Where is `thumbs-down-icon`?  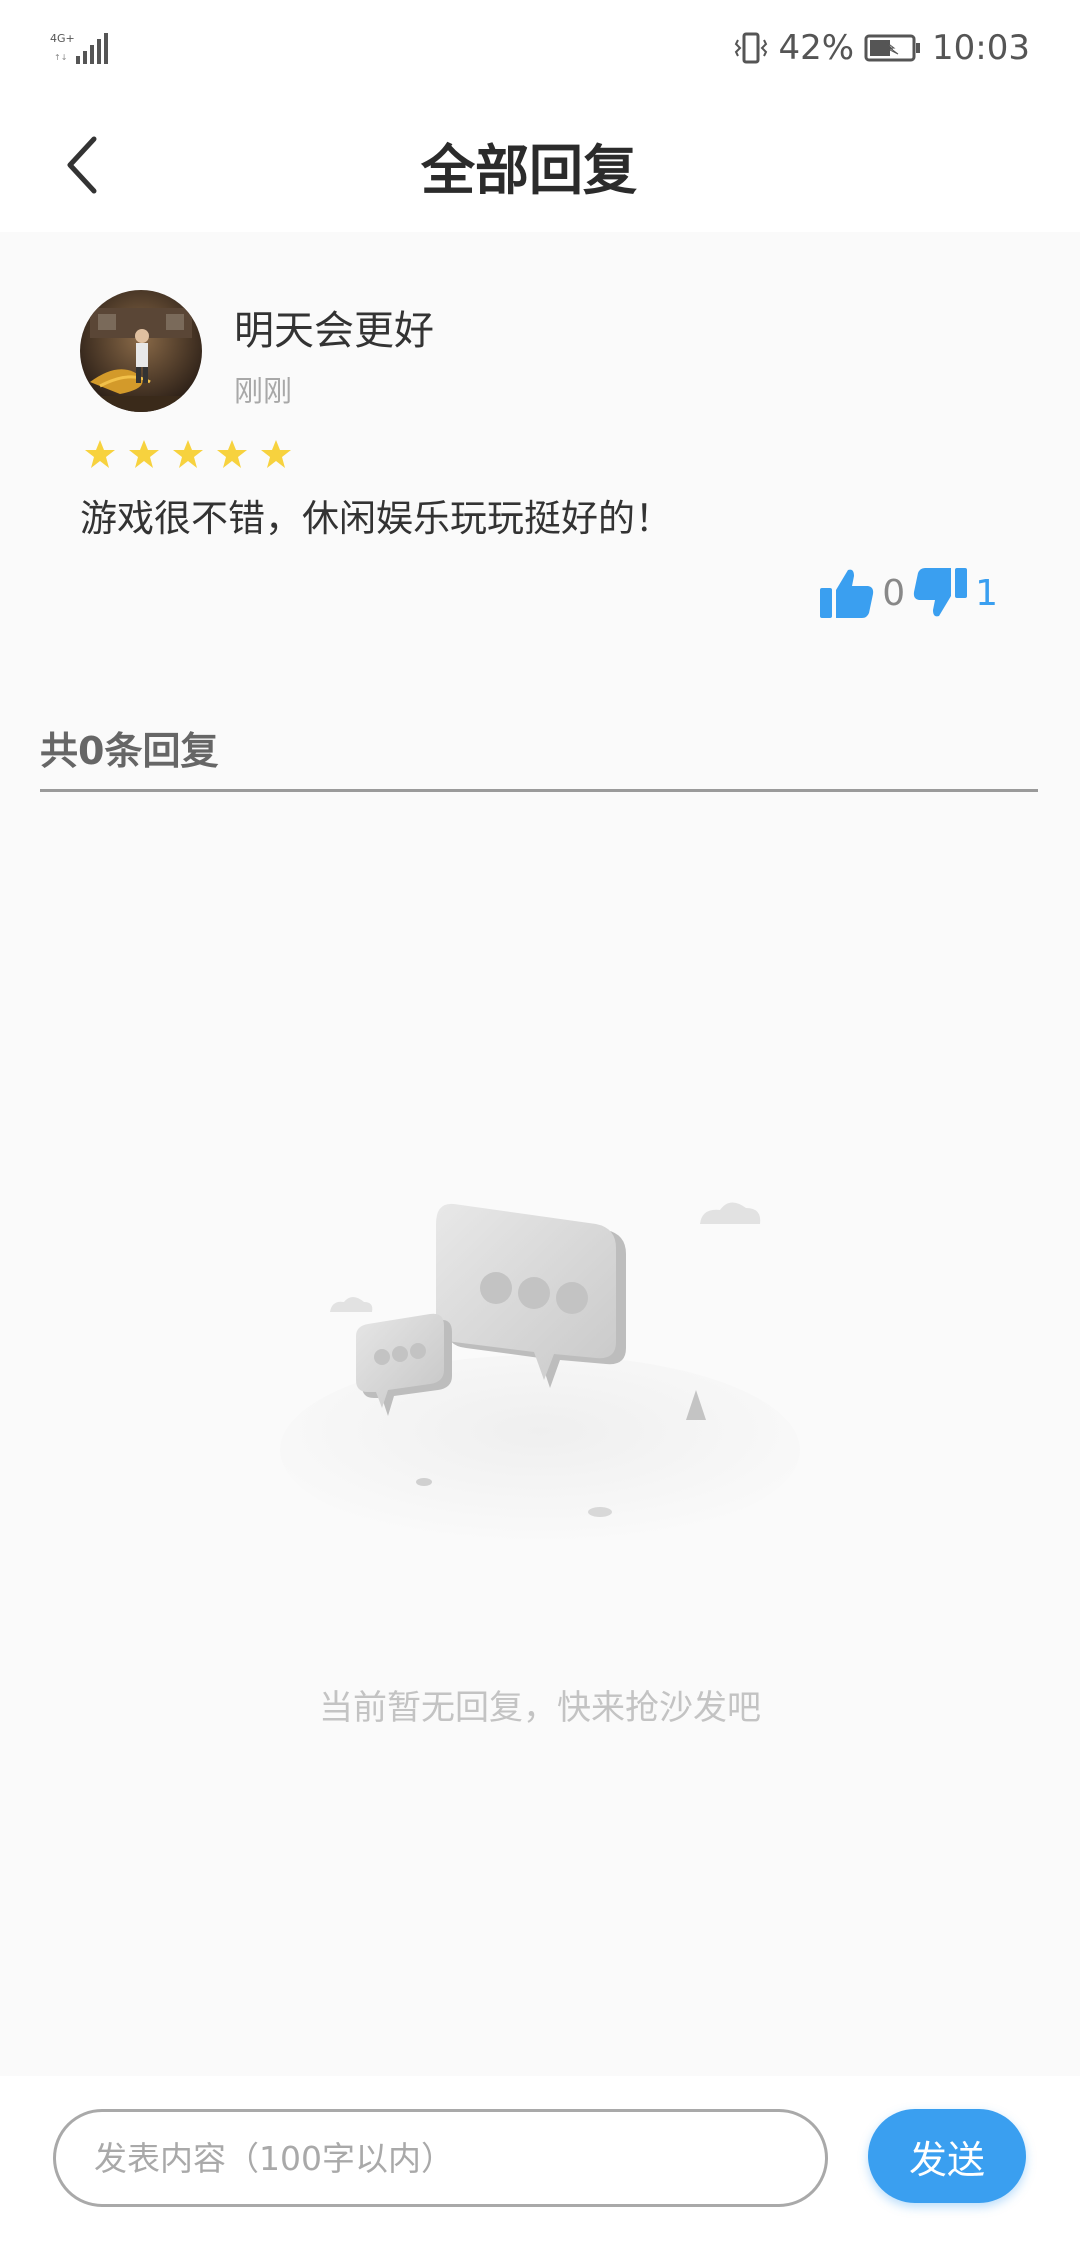 thumbs-down-icon is located at coordinates (940, 592).